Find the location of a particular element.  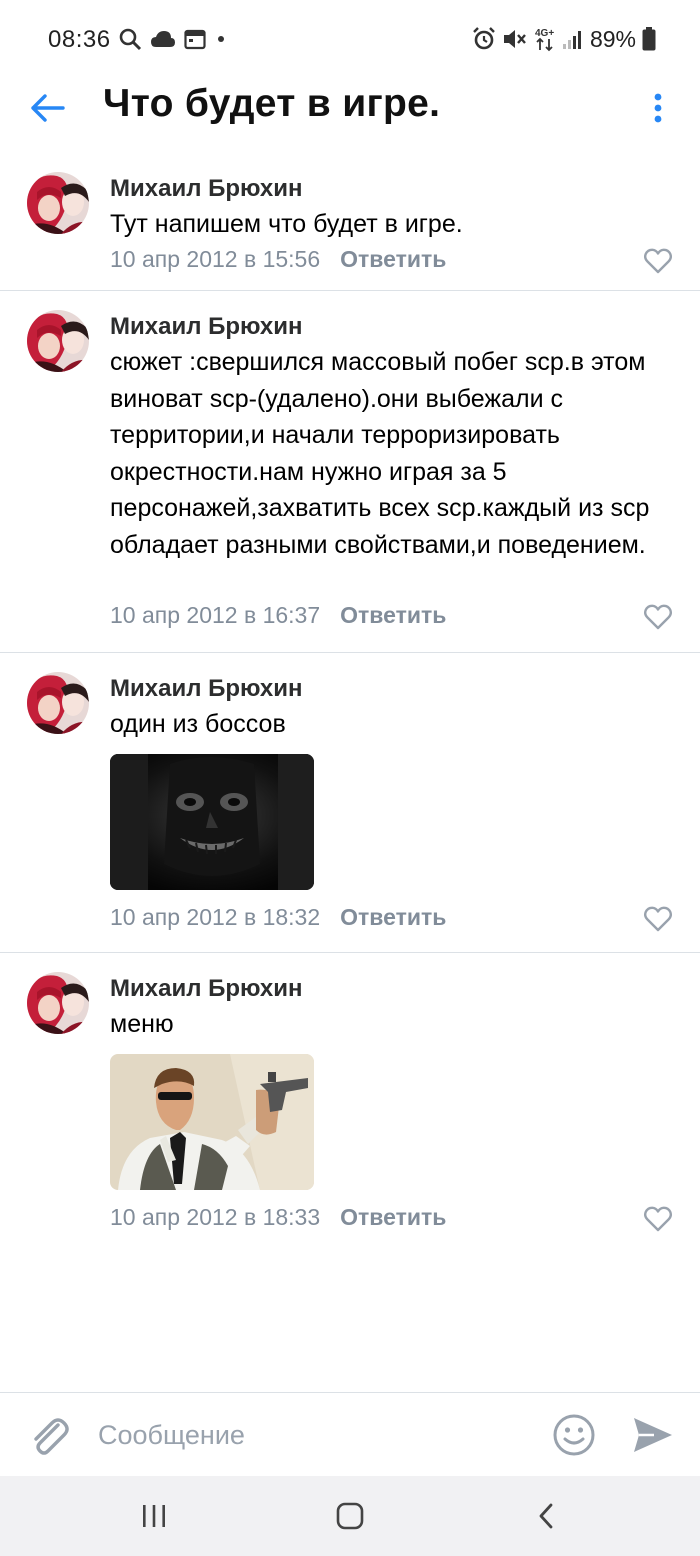

comment-meta: 10 апр 2012 в 15:56 Ответить is located at coordinates (278, 259).